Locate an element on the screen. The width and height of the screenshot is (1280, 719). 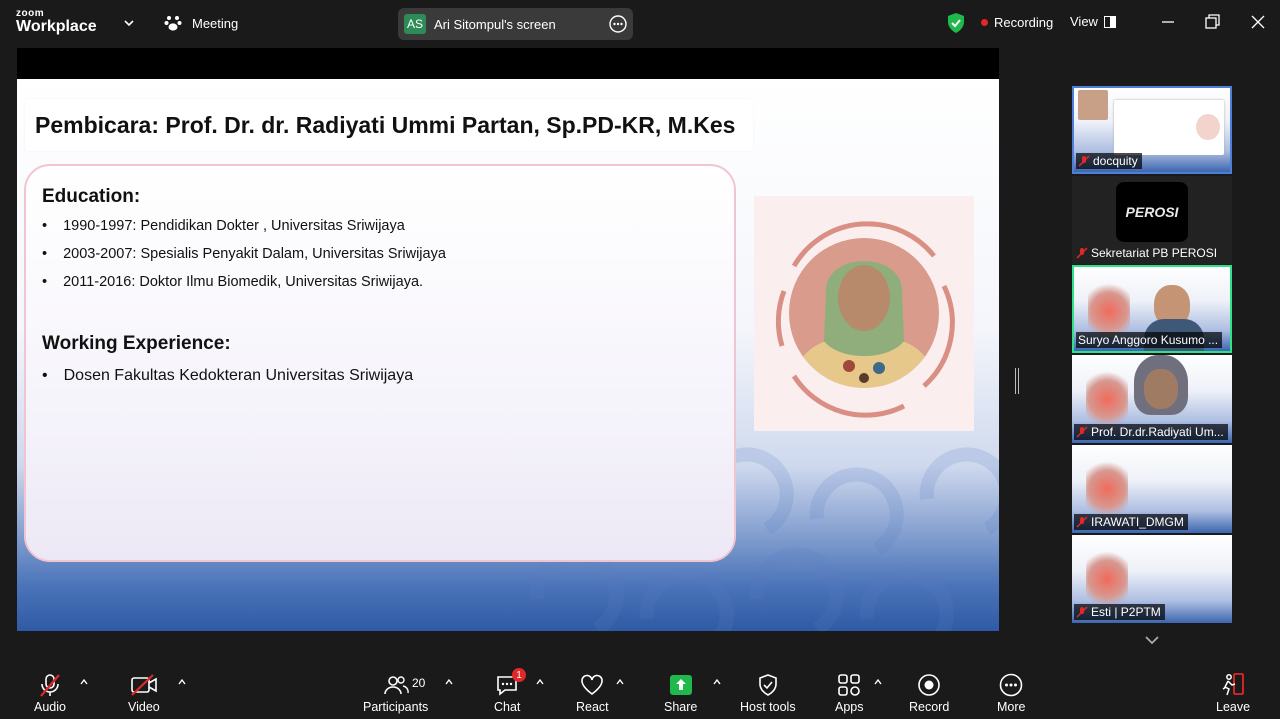
leave-button: Leave is located at coordinates (1233, 692).